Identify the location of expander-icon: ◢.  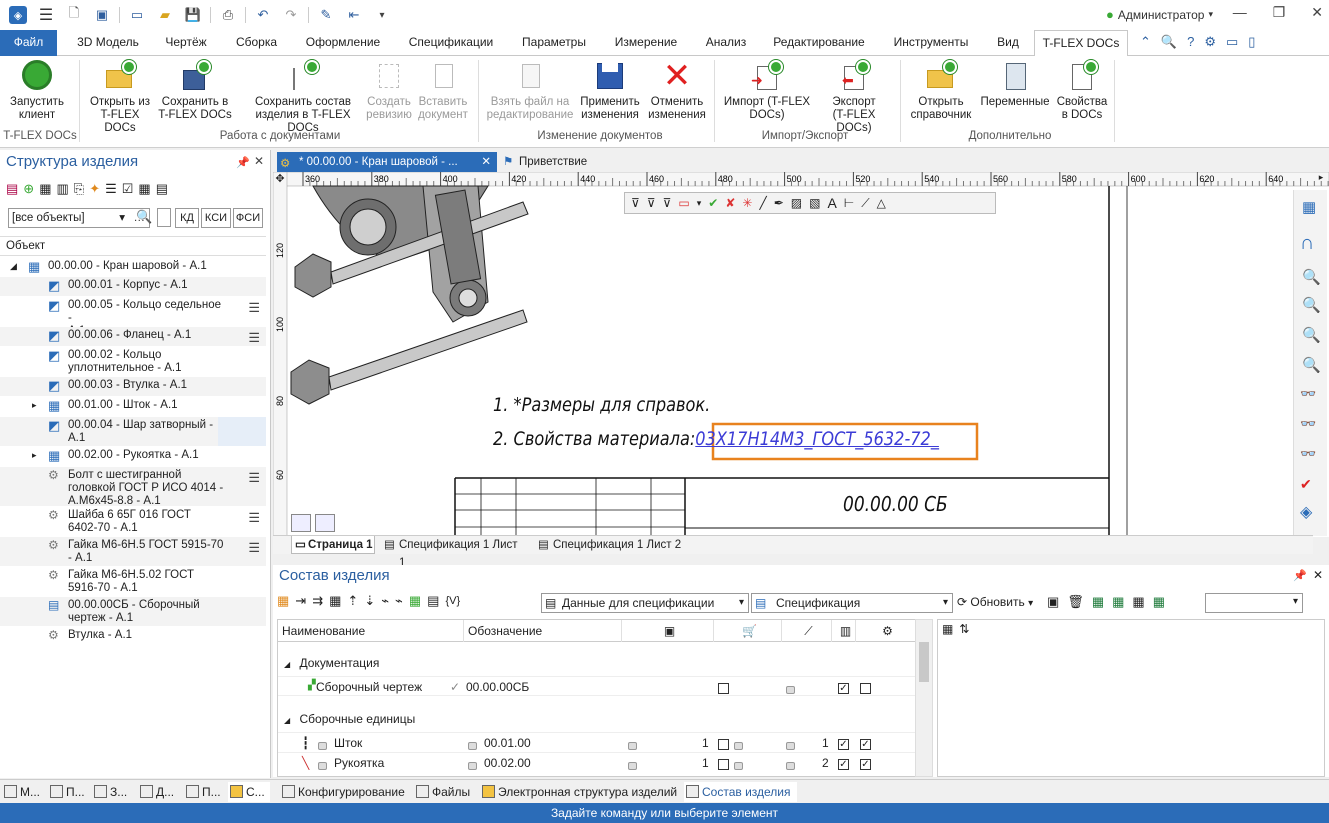
(13, 266).